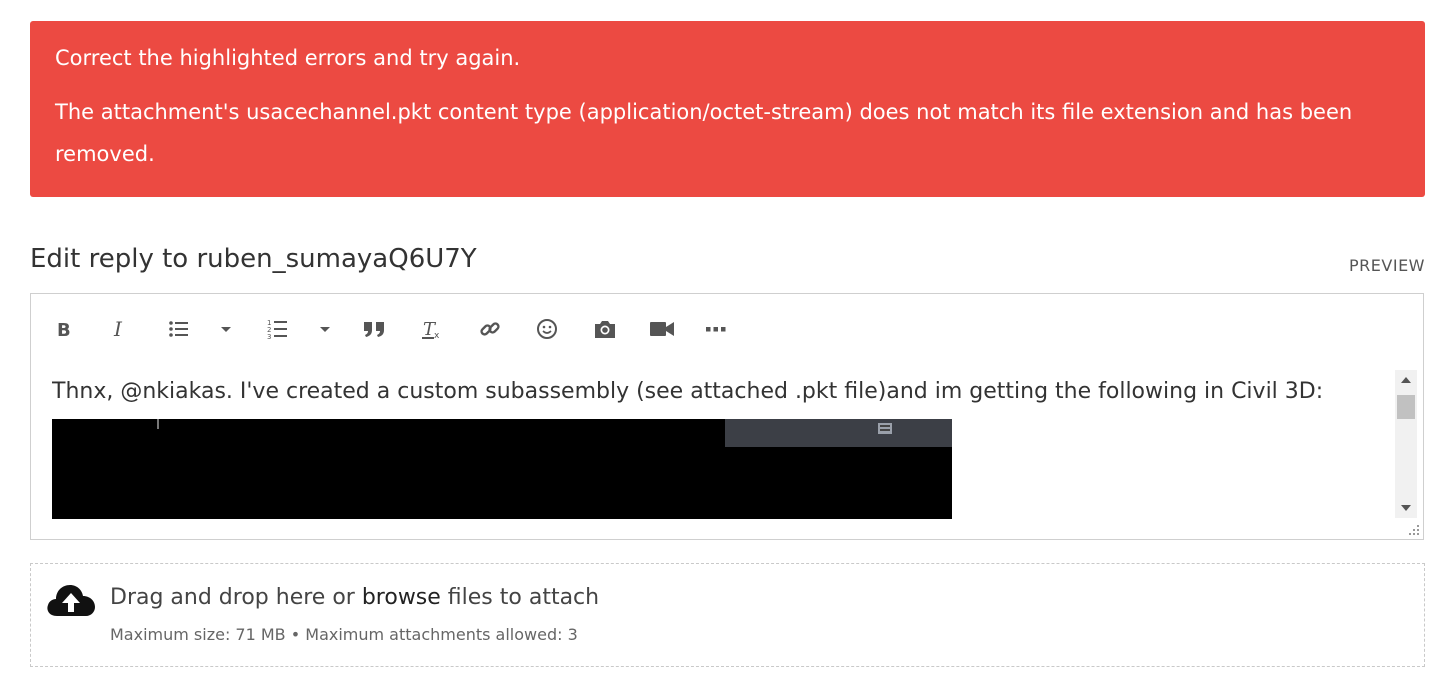  What do you see at coordinates (502, 469) in the screenshot?
I see `embedded-screenshot` at bounding box center [502, 469].